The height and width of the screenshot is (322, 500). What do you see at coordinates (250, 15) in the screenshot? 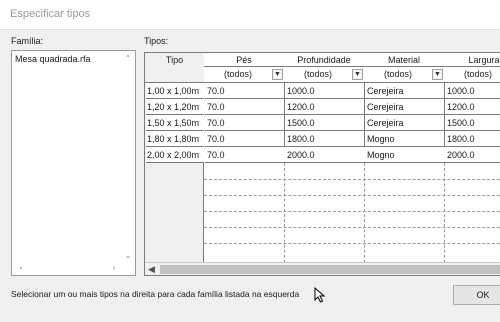
I see `title-bar: Especificar tipos` at bounding box center [250, 15].